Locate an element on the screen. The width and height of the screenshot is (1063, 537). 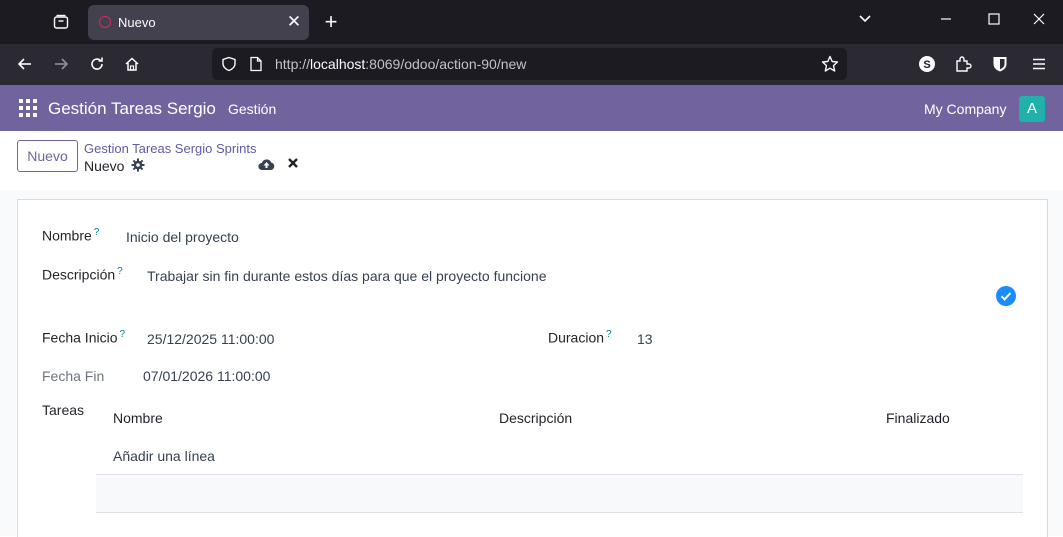
column-finalizado: Finalizado is located at coordinates (918, 418).